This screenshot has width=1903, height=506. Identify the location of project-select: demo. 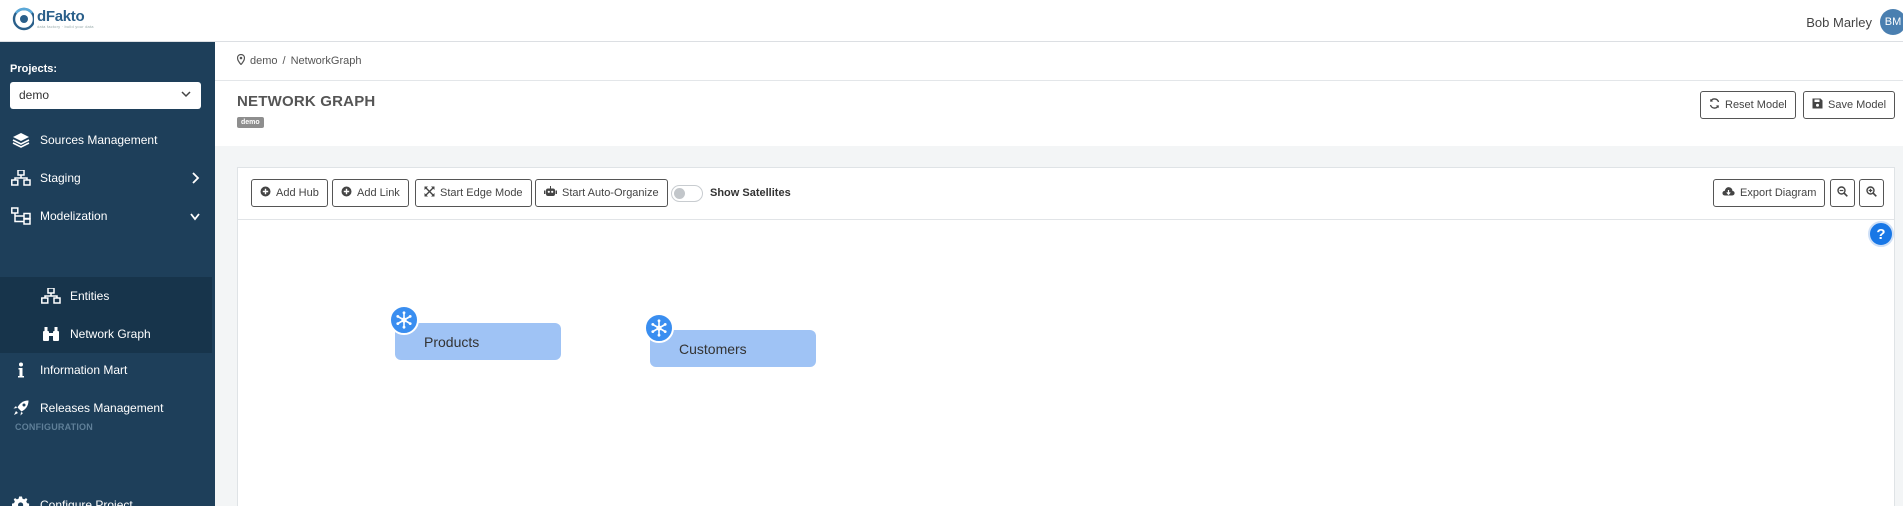
(105, 95).